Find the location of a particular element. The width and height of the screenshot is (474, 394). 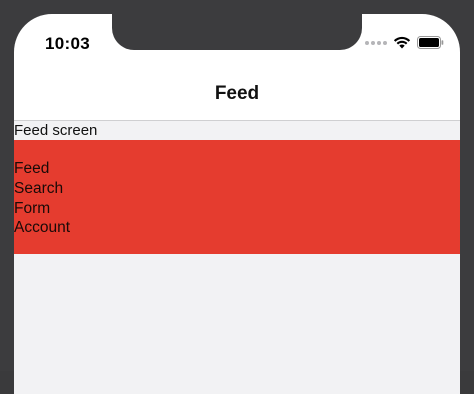

screen-label: Feed screen is located at coordinates (56, 130).